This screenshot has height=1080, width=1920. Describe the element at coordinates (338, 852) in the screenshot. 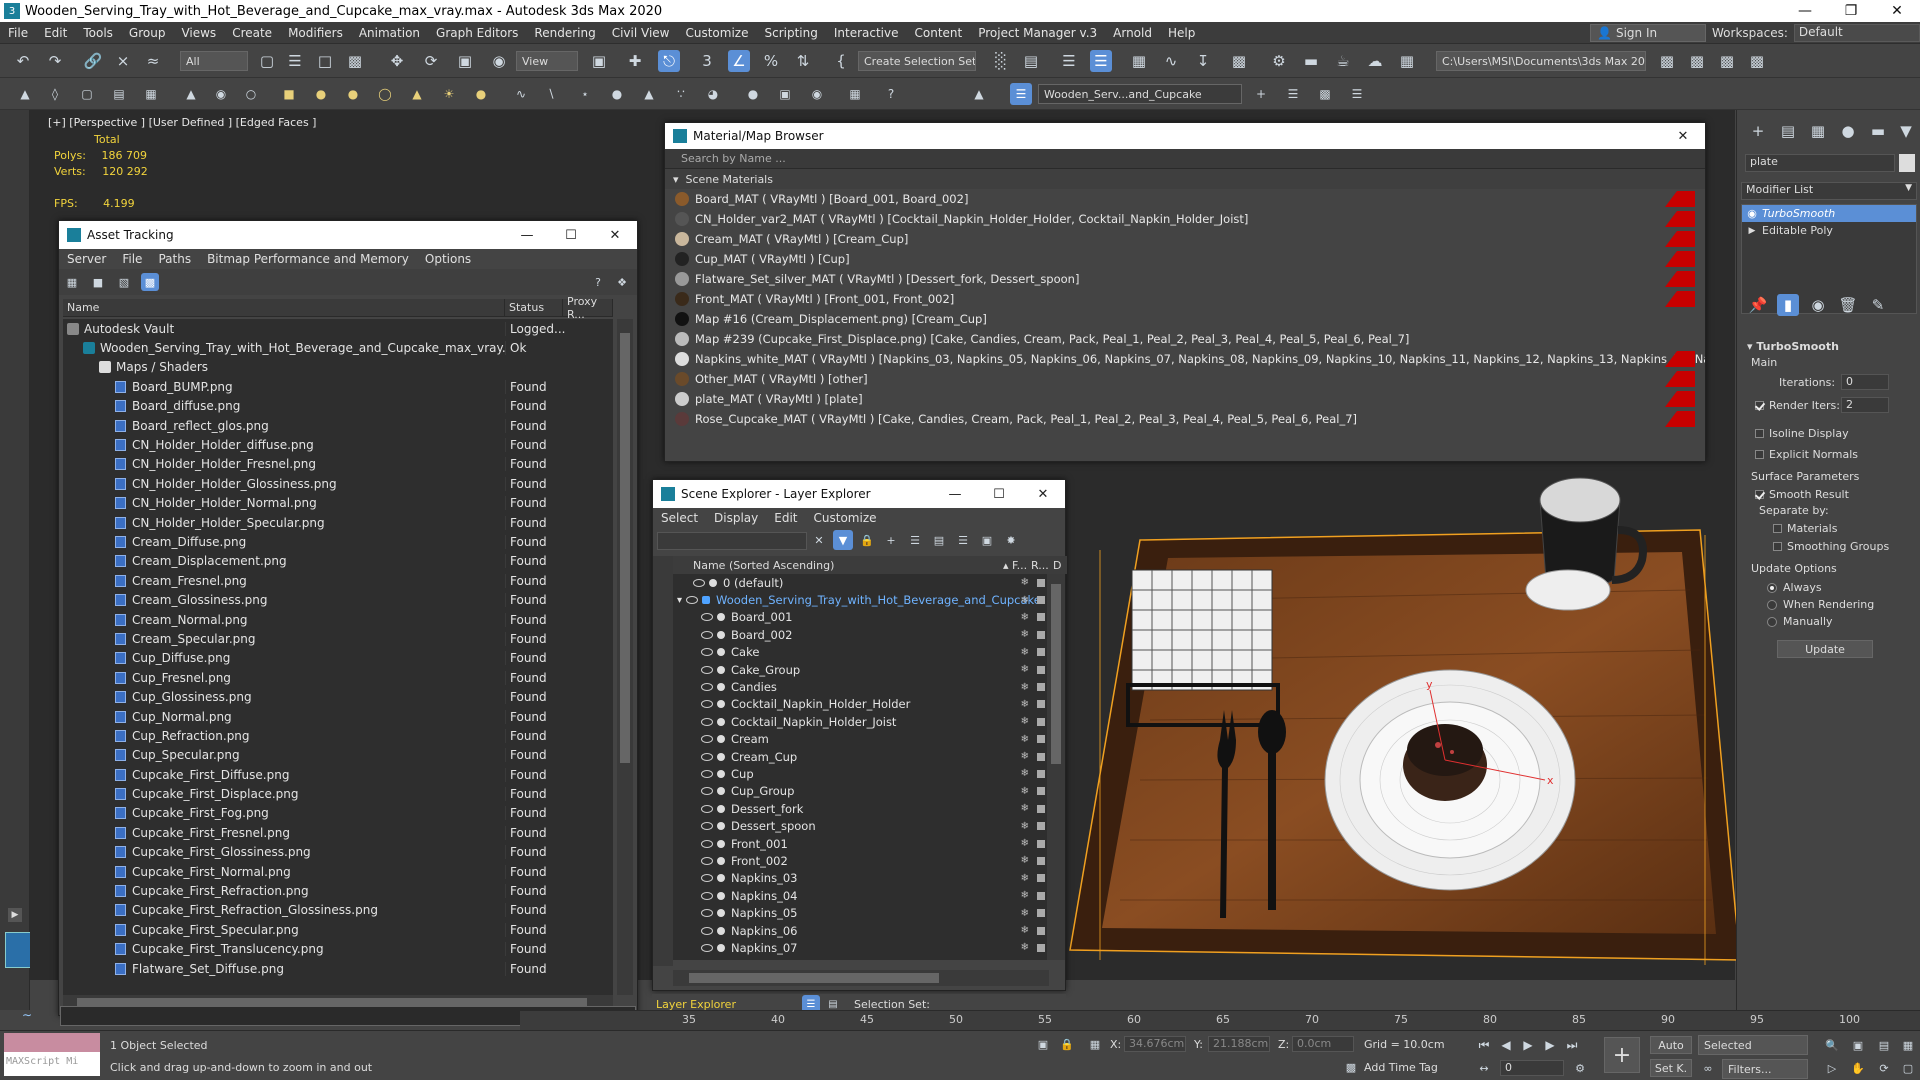

I see `asset-row: Cupcake_First_Glossiness.png Found` at that location.